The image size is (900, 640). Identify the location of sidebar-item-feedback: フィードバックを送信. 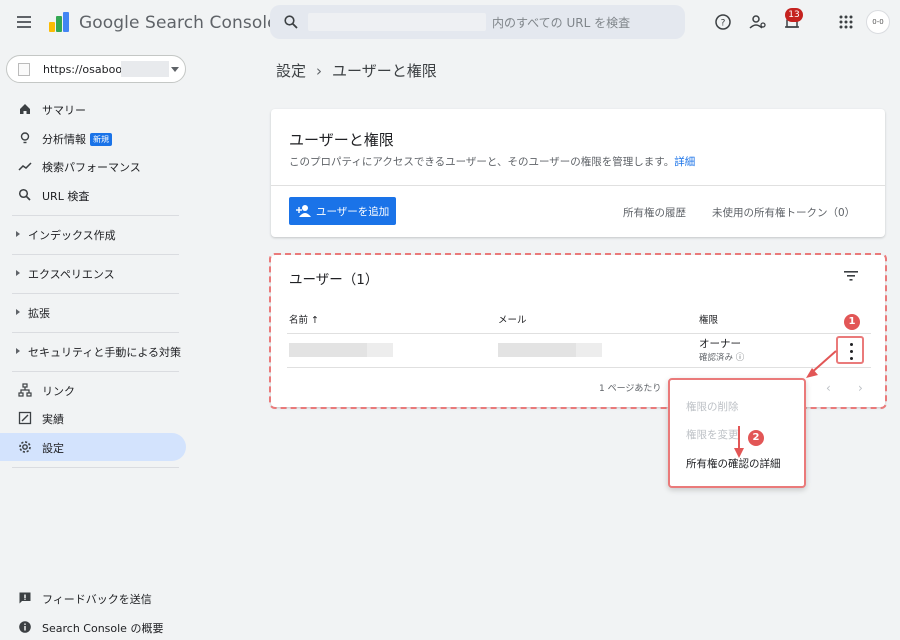
(93, 598).